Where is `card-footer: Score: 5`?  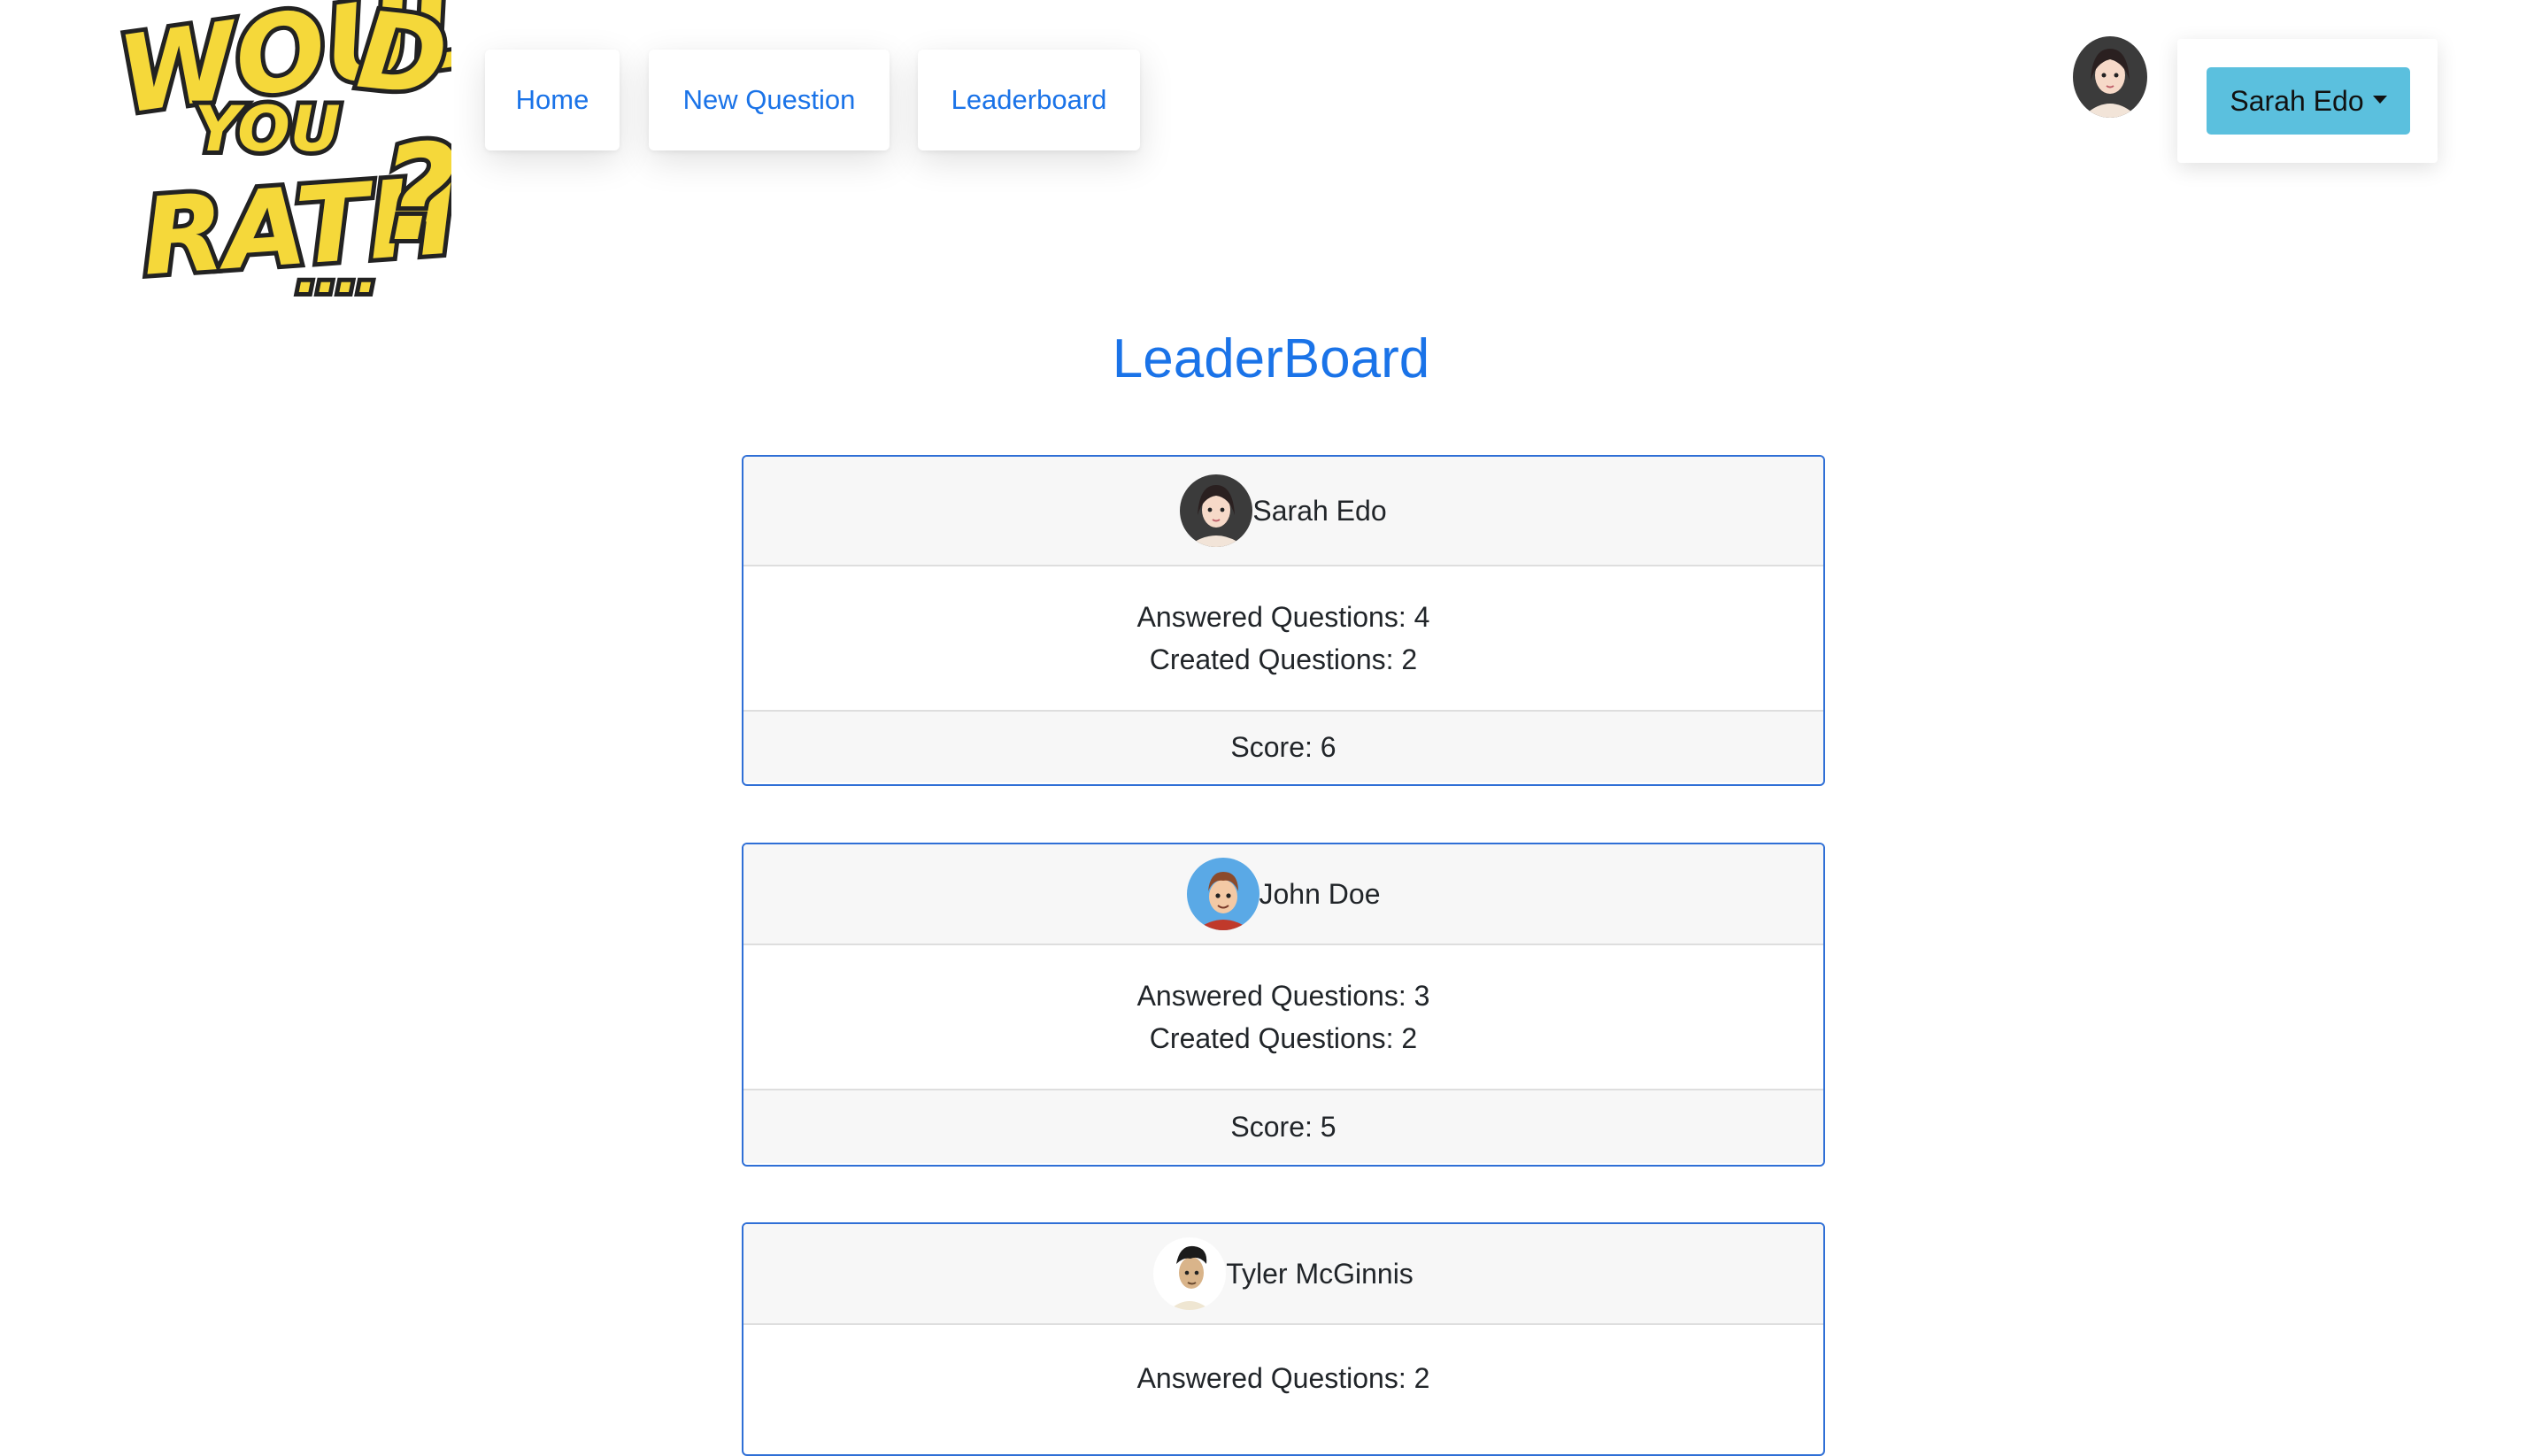 card-footer: Score: 5 is located at coordinates (1283, 1126).